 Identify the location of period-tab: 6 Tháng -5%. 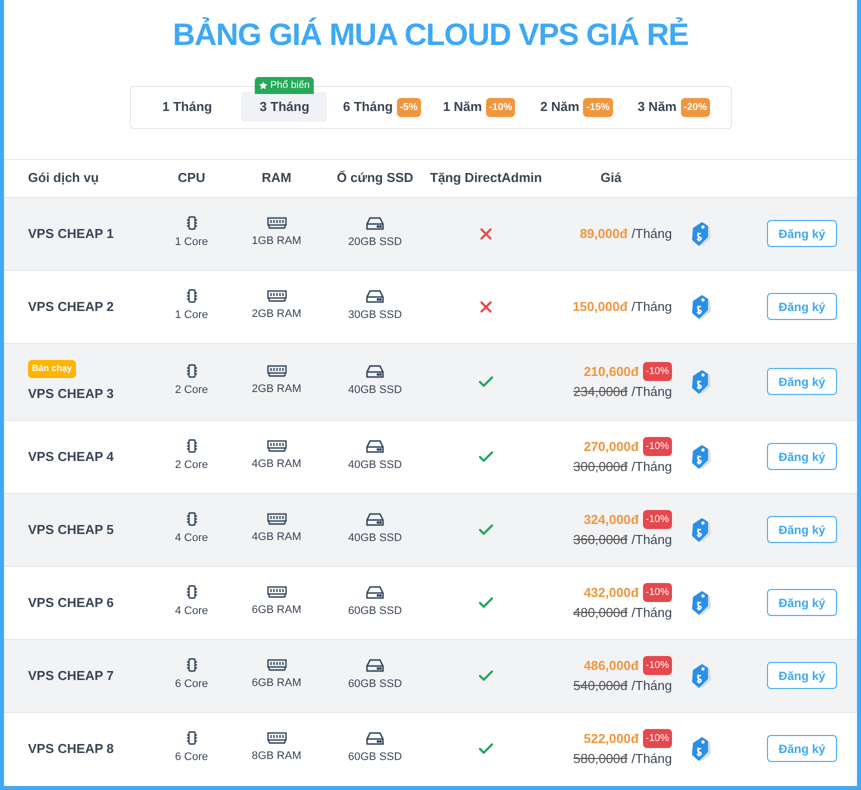
(381, 107).